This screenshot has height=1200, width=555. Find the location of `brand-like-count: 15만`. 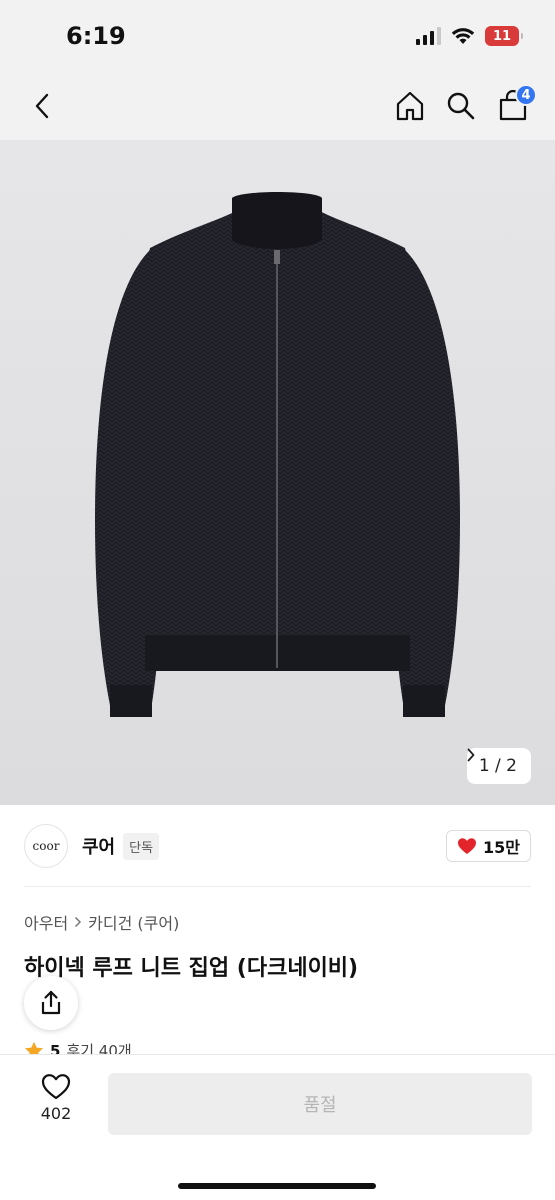

brand-like-count: 15만 is located at coordinates (501, 847).